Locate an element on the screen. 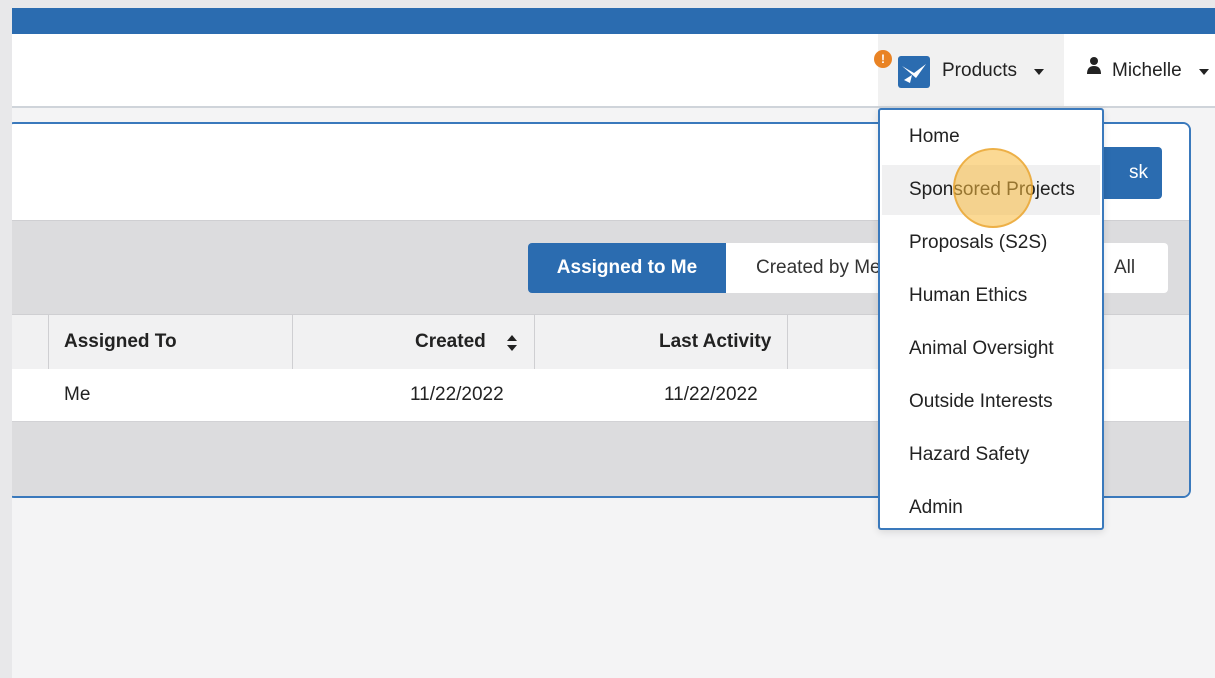 This screenshot has width=1215, height=678. column-last-activity: Last Activity is located at coordinates (715, 342).